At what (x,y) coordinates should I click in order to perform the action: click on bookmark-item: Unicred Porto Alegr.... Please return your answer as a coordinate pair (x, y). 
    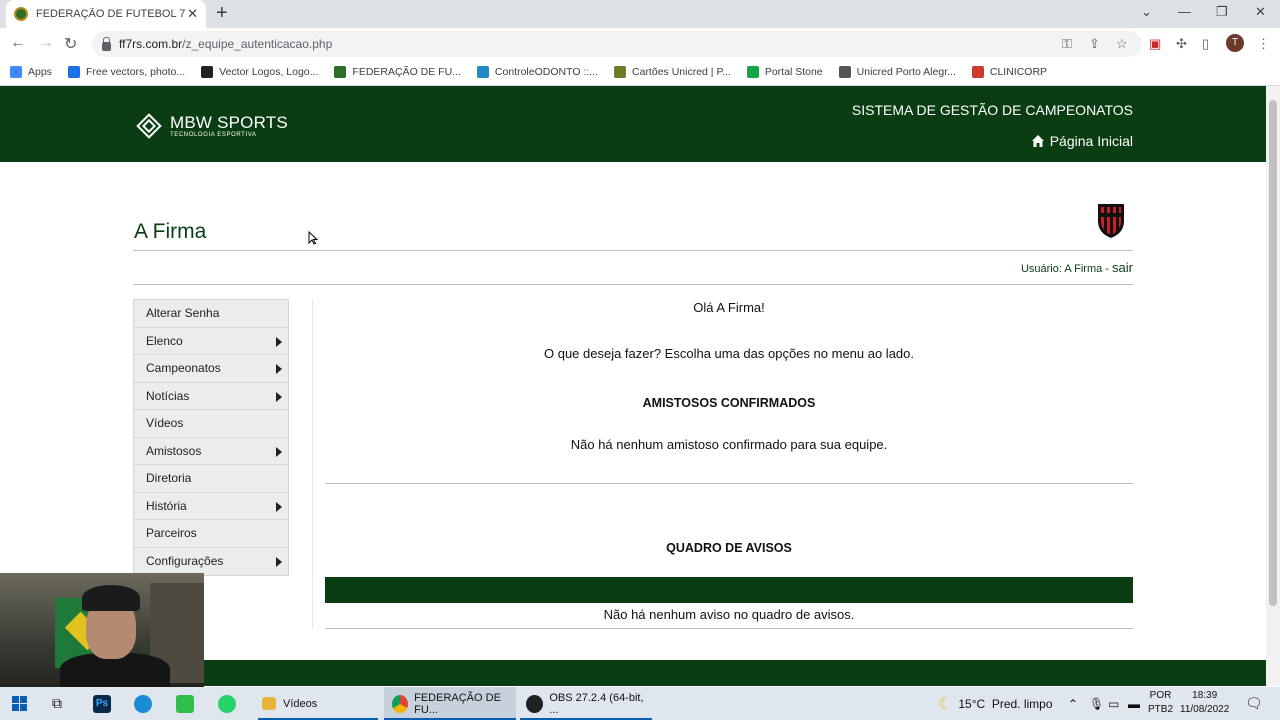
    Looking at the image, I should click on (897, 72).